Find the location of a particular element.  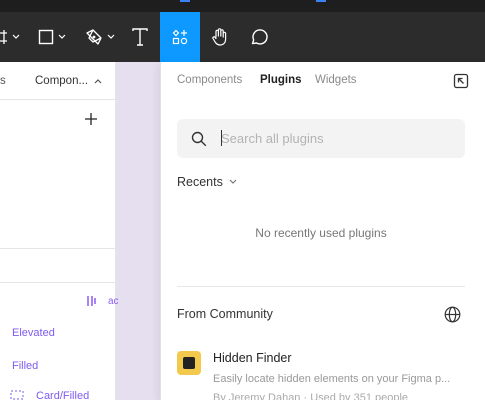

tab-components: Components is located at coordinates (209, 80).